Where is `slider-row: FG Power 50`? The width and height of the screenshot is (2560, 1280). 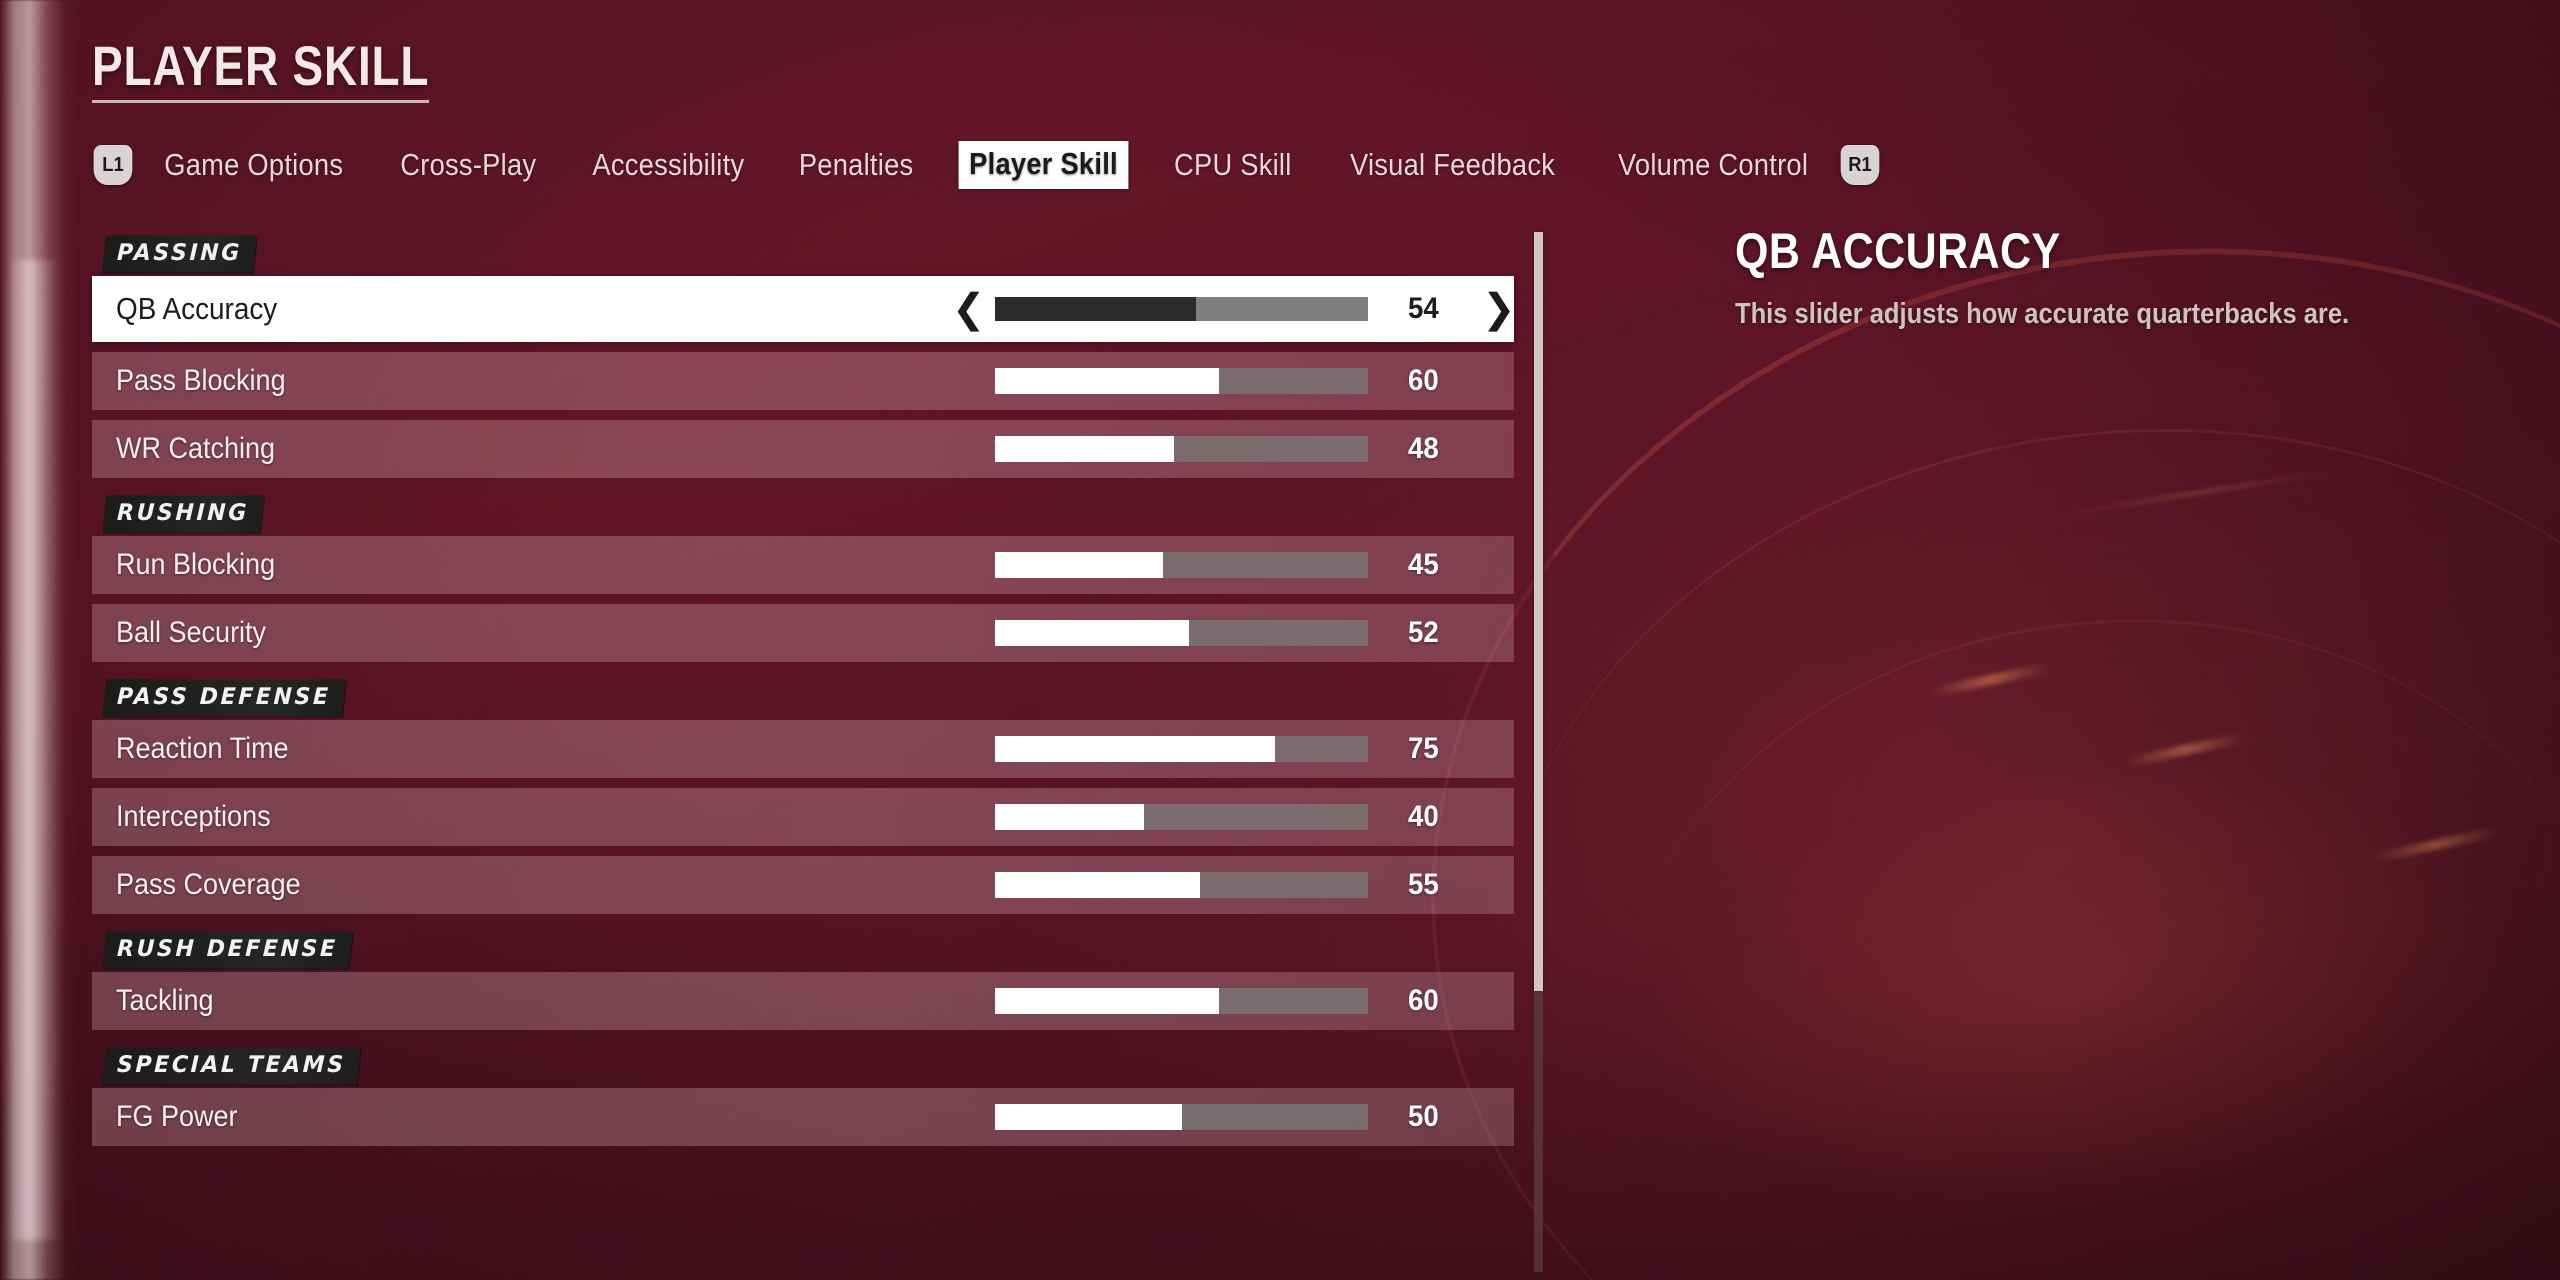 slider-row: FG Power 50 is located at coordinates (803, 1117).